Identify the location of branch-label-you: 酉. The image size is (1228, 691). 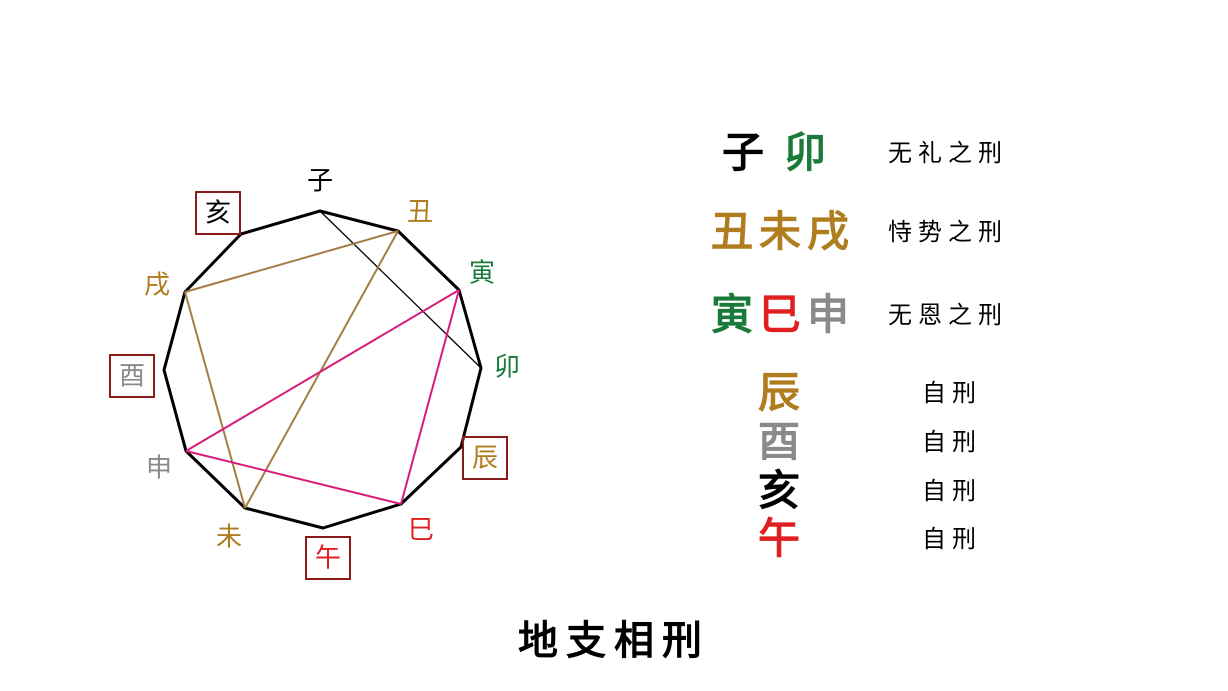
(132, 377).